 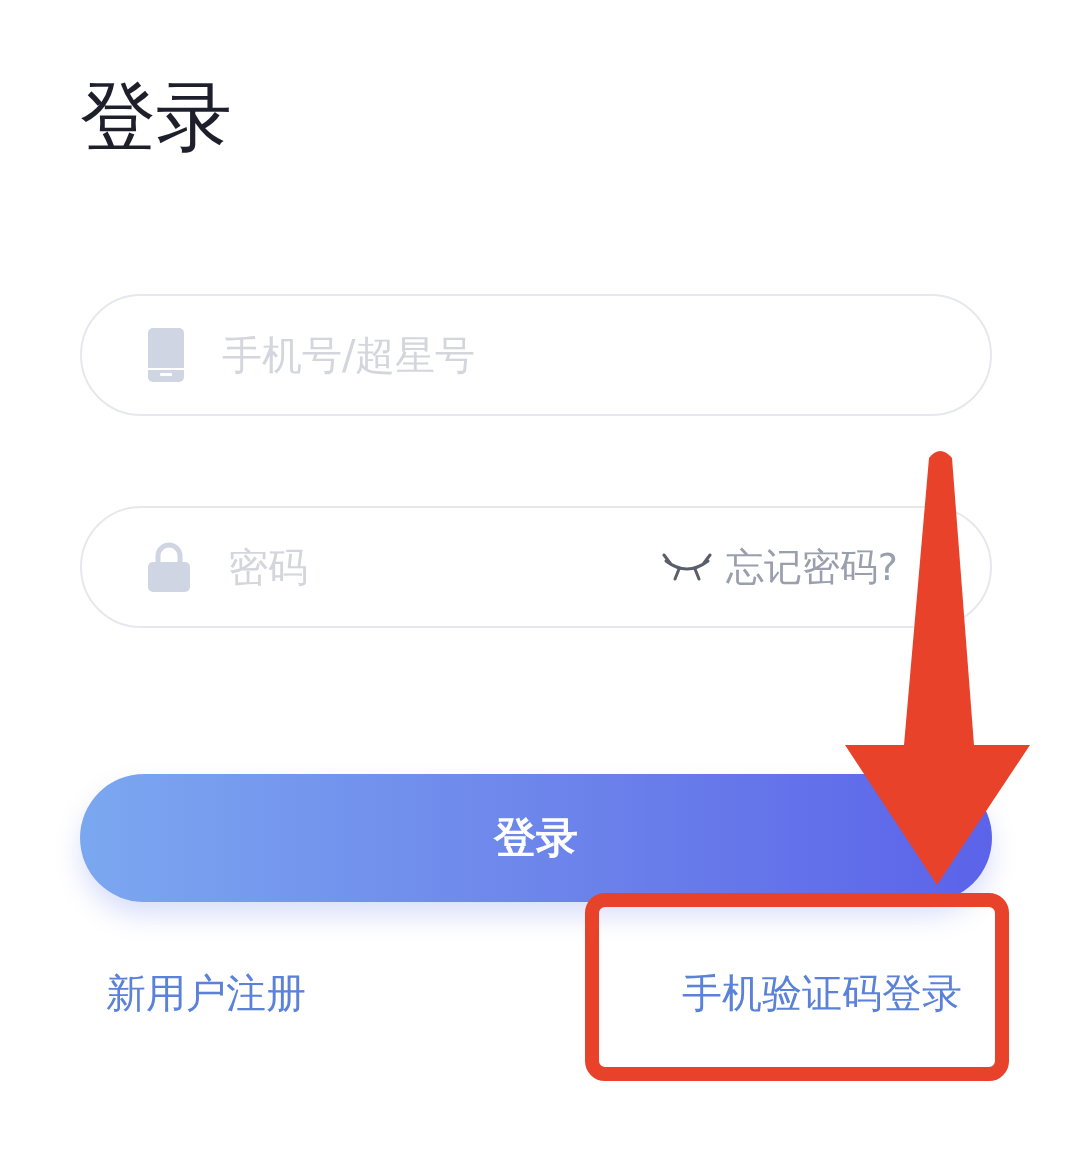 What do you see at coordinates (686, 567) in the screenshot?
I see `closed-eye-icon` at bounding box center [686, 567].